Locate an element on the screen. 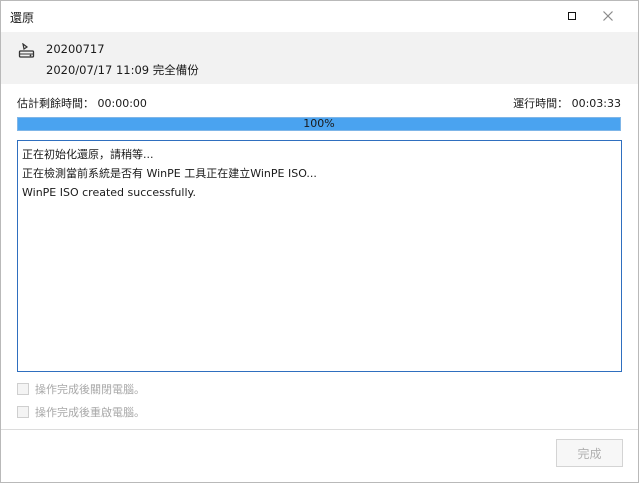  shutdown-option: 操作完成後關閉電腦。 is located at coordinates (81, 389).